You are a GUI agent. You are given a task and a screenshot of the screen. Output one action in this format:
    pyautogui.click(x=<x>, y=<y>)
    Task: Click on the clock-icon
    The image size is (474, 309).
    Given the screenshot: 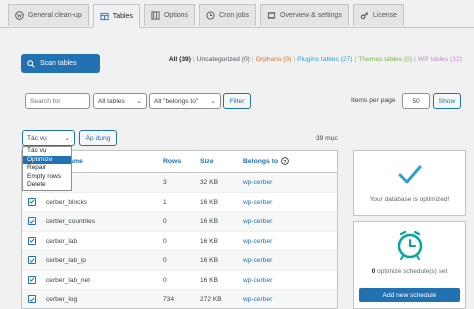 What is the action you would take?
    pyautogui.click(x=210, y=15)
    